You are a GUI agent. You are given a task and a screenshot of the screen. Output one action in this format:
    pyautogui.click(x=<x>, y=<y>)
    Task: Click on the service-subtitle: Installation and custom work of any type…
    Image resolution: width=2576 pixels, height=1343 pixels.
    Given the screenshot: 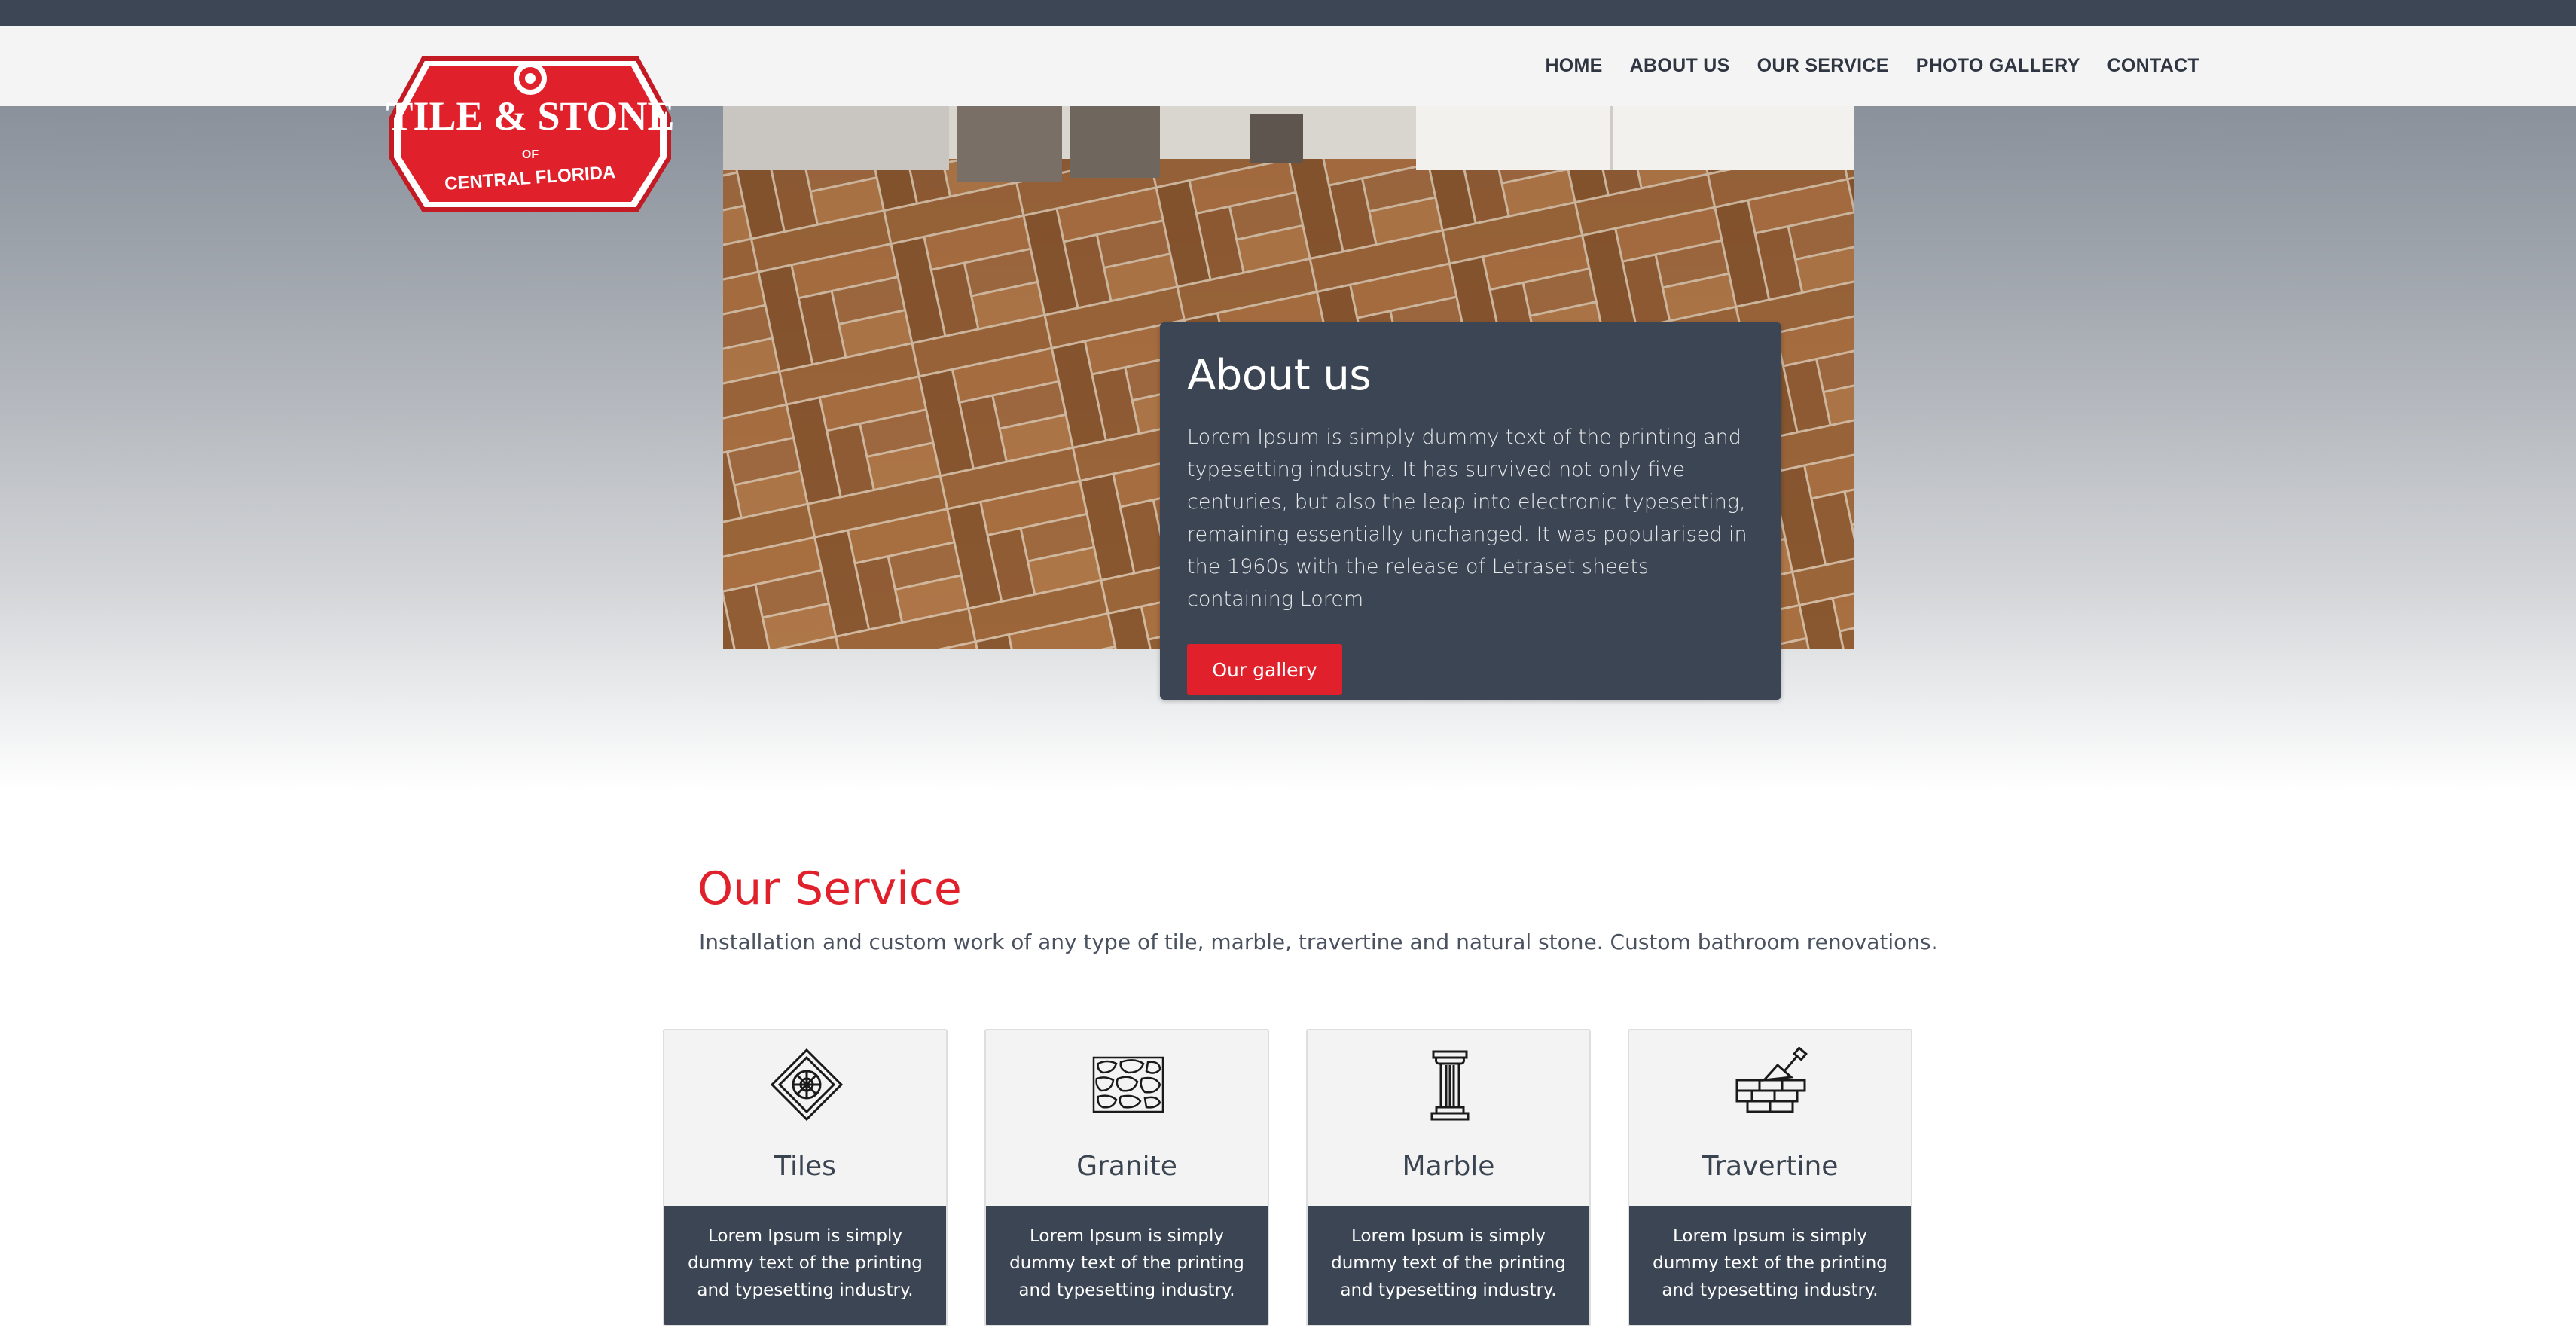 What is the action you would take?
    pyautogui.click(x=1319, y=941)
    